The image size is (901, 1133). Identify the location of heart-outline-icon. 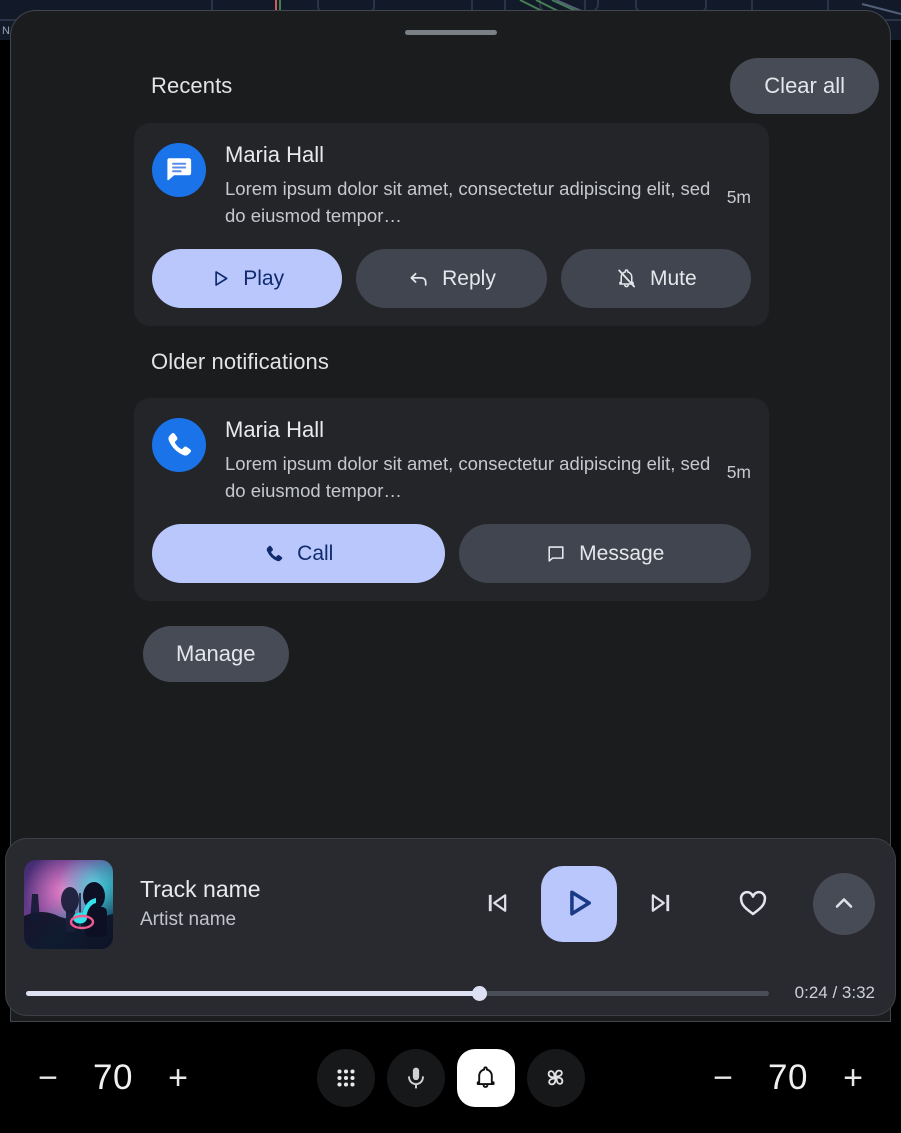
(753, 904).